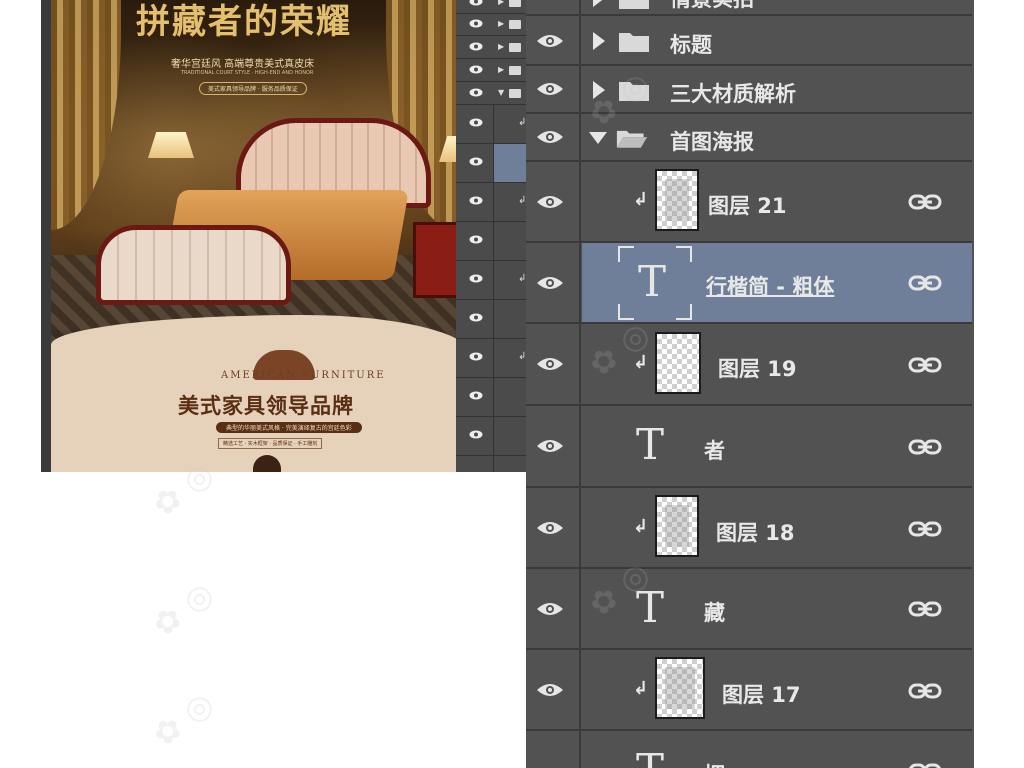  I want to click on layer-group-name: 情景实拍, so click(712, 6).